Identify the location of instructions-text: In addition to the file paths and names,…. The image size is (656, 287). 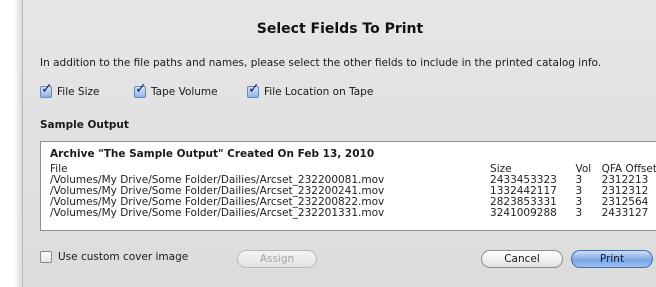
(321, 63).